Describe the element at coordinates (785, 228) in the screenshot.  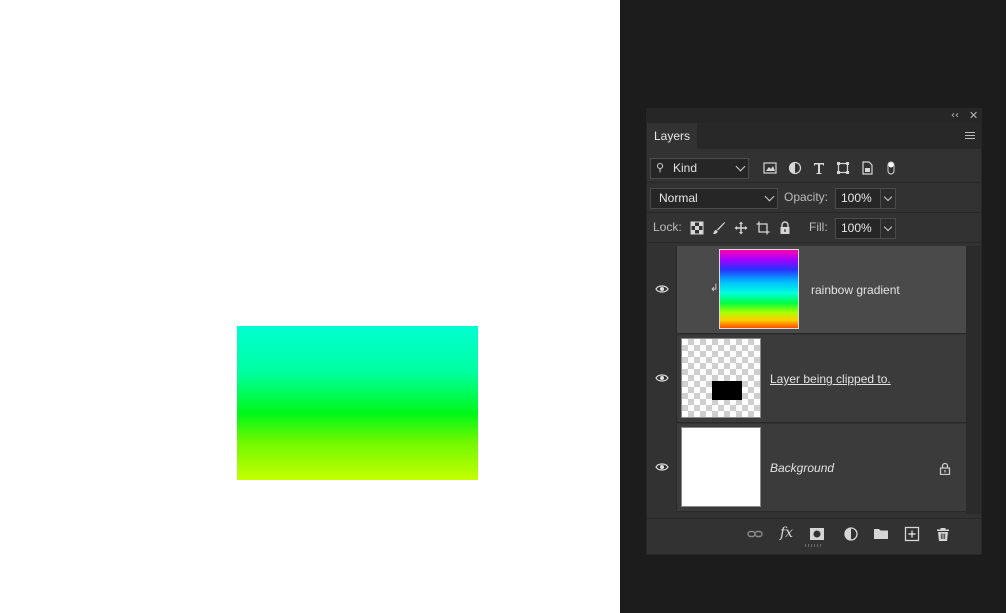
I see `lock-all-icon` at that location.